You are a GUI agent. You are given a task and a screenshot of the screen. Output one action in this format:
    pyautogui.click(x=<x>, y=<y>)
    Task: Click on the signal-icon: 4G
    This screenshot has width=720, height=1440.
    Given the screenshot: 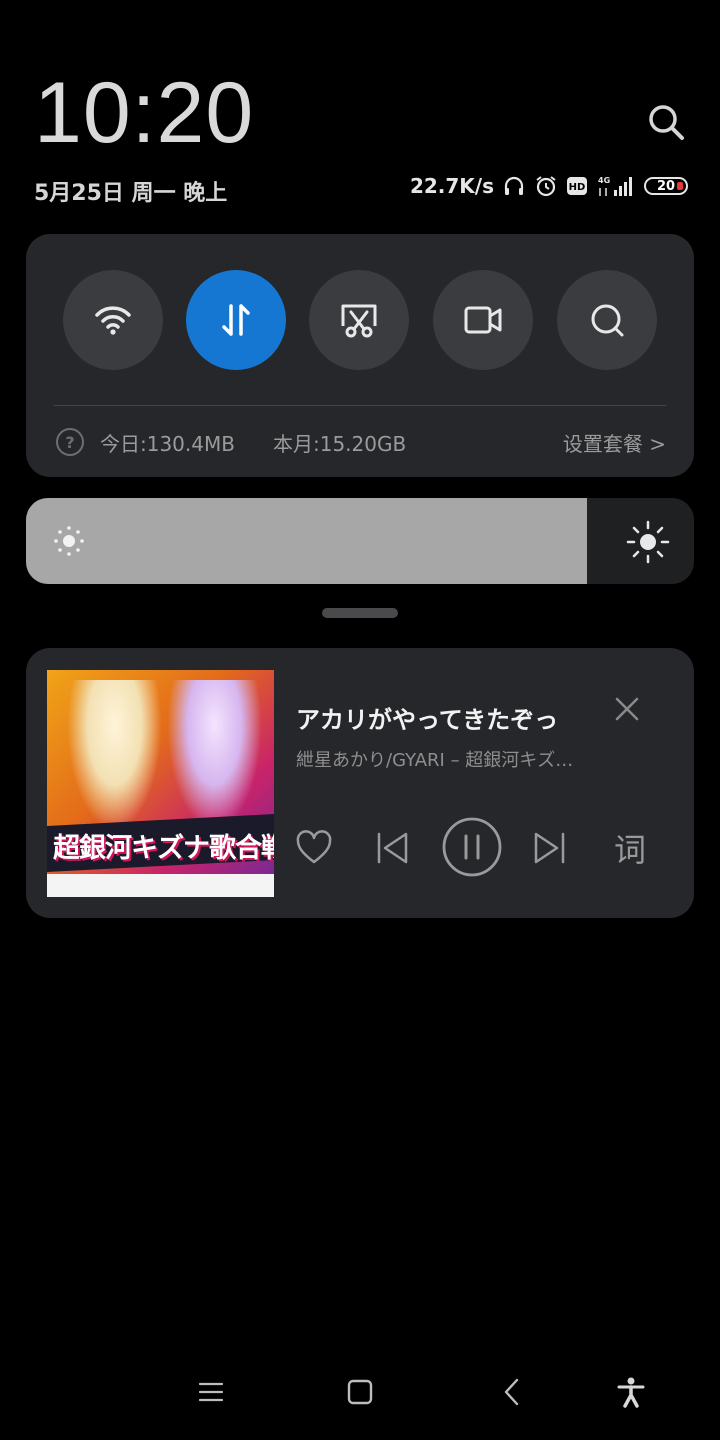 What is the action you would take?
    pyautogui.click(x=616, y=186)
    